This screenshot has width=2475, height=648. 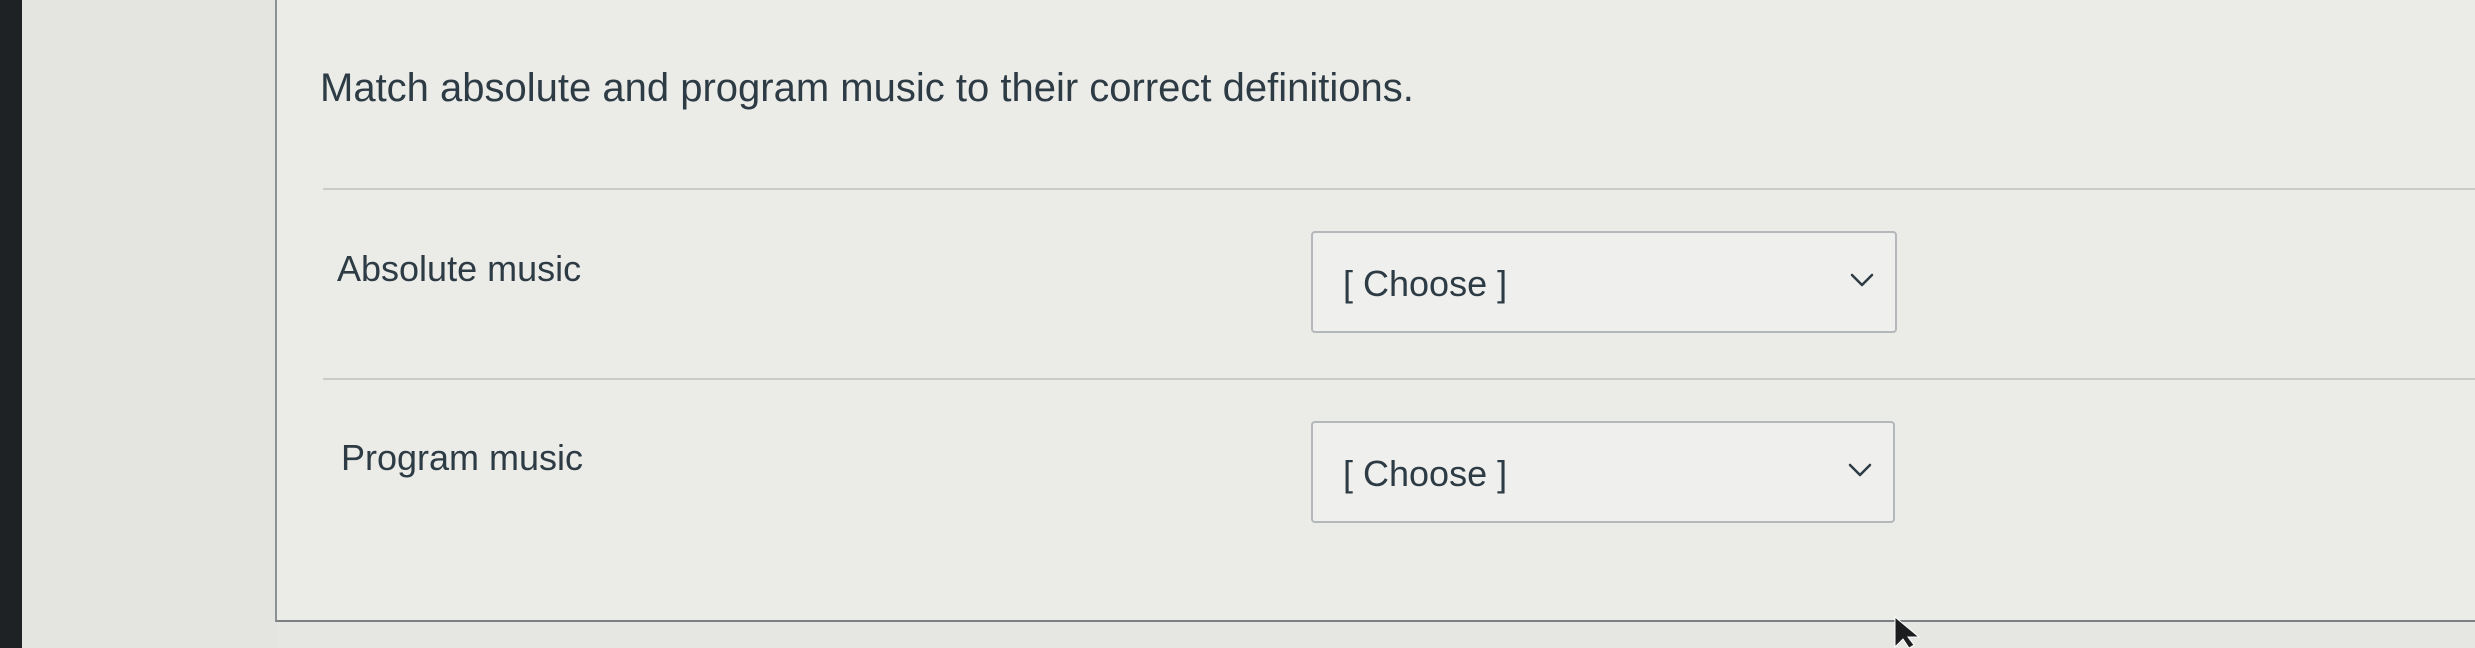 I want to click on screen-edge, so click(x=11, y=324).